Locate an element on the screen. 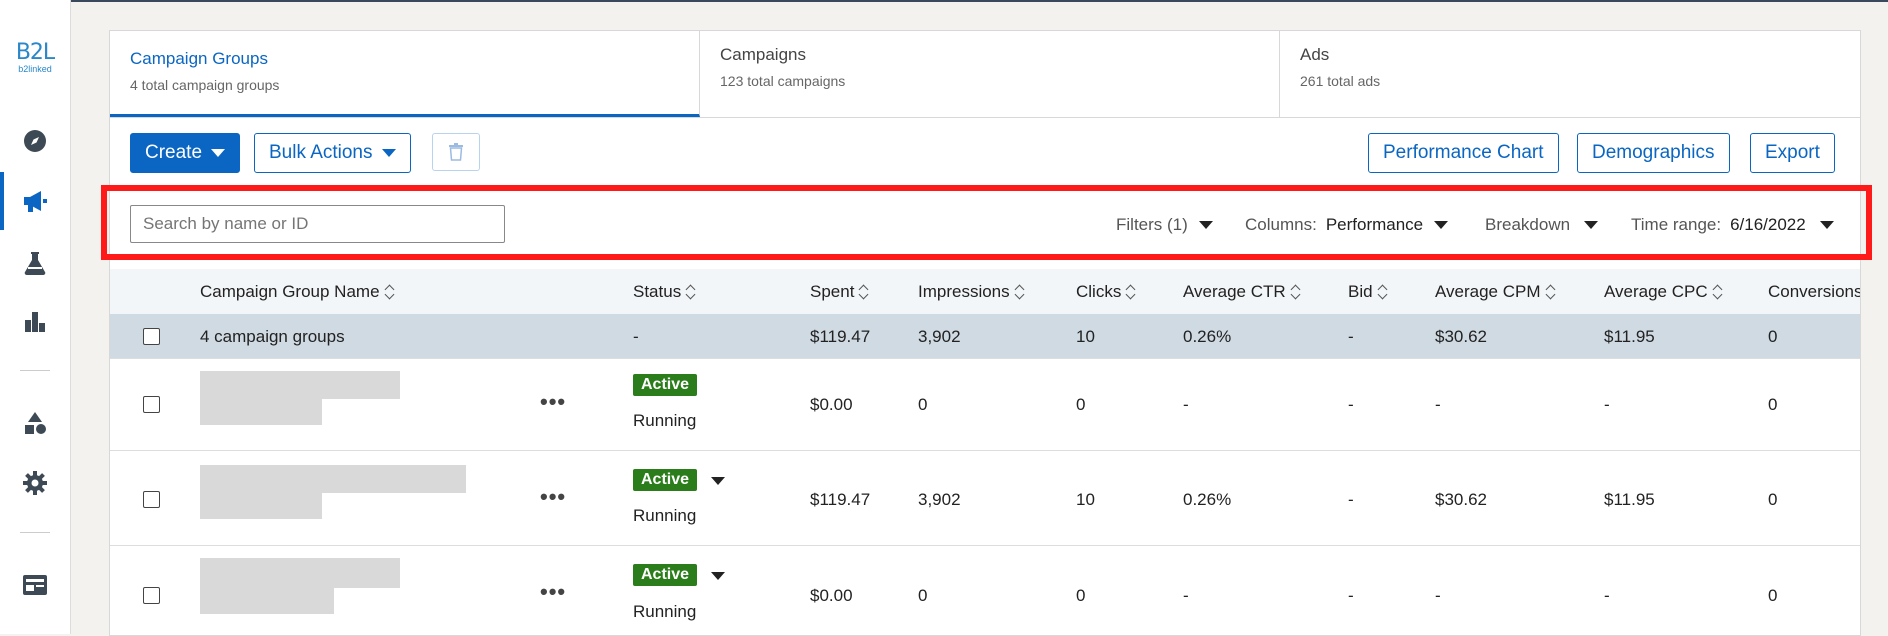 The width and height of the screenshot is (1888, 636). cell-cpc: - is located at coordinates (1607, 595).